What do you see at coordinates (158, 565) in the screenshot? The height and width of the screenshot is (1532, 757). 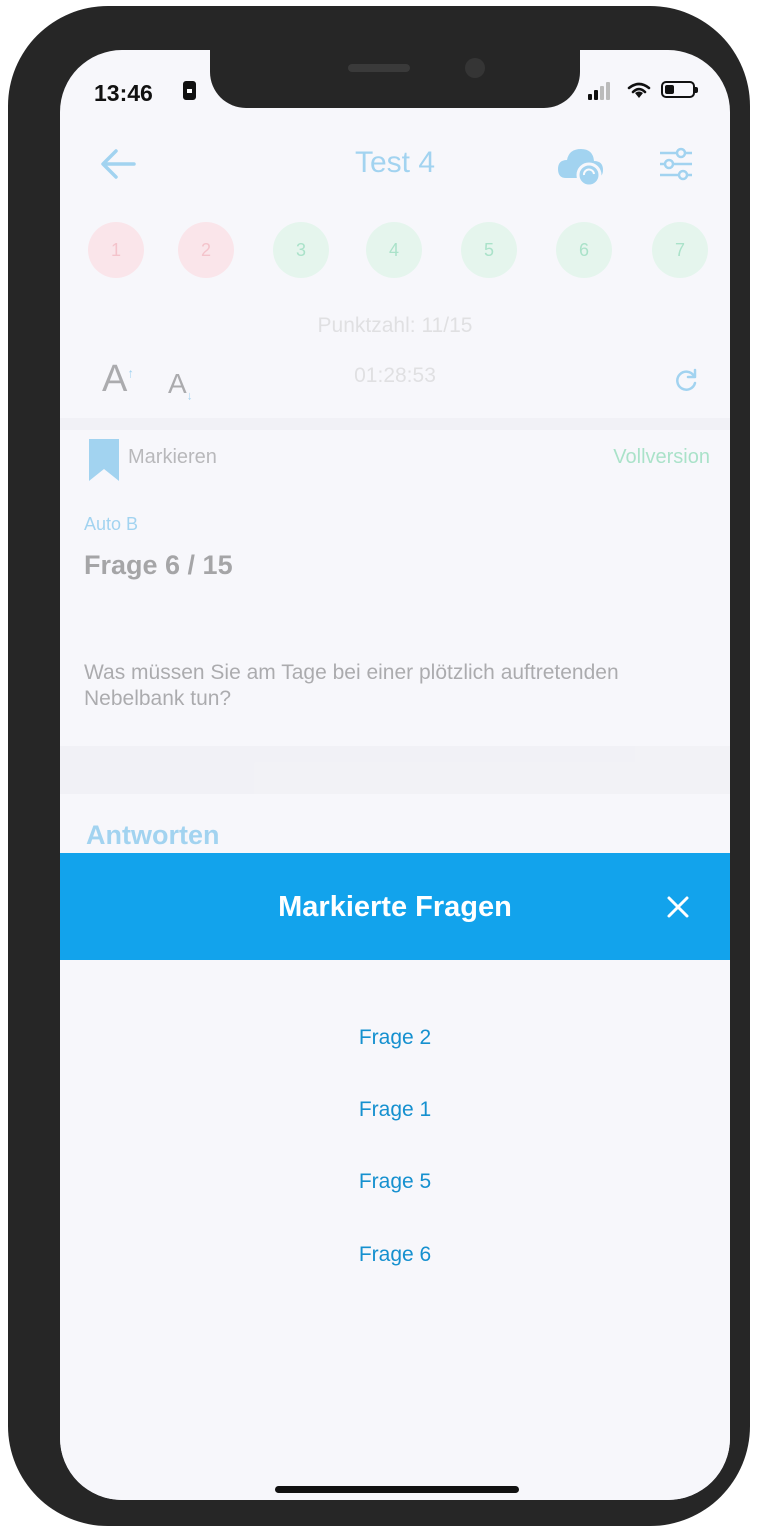 I see `question-number: Frage 6 / 15` at bounding box center [158, 565].